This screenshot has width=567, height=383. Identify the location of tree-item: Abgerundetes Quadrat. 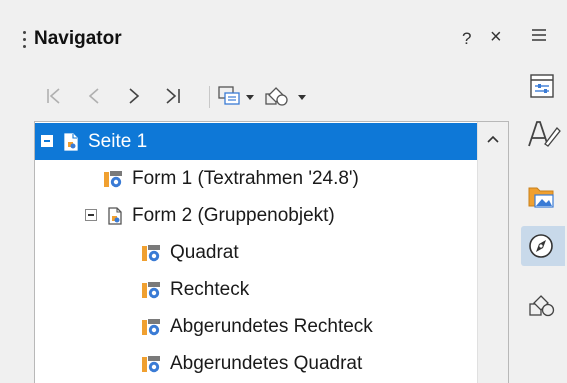
(257, 363).